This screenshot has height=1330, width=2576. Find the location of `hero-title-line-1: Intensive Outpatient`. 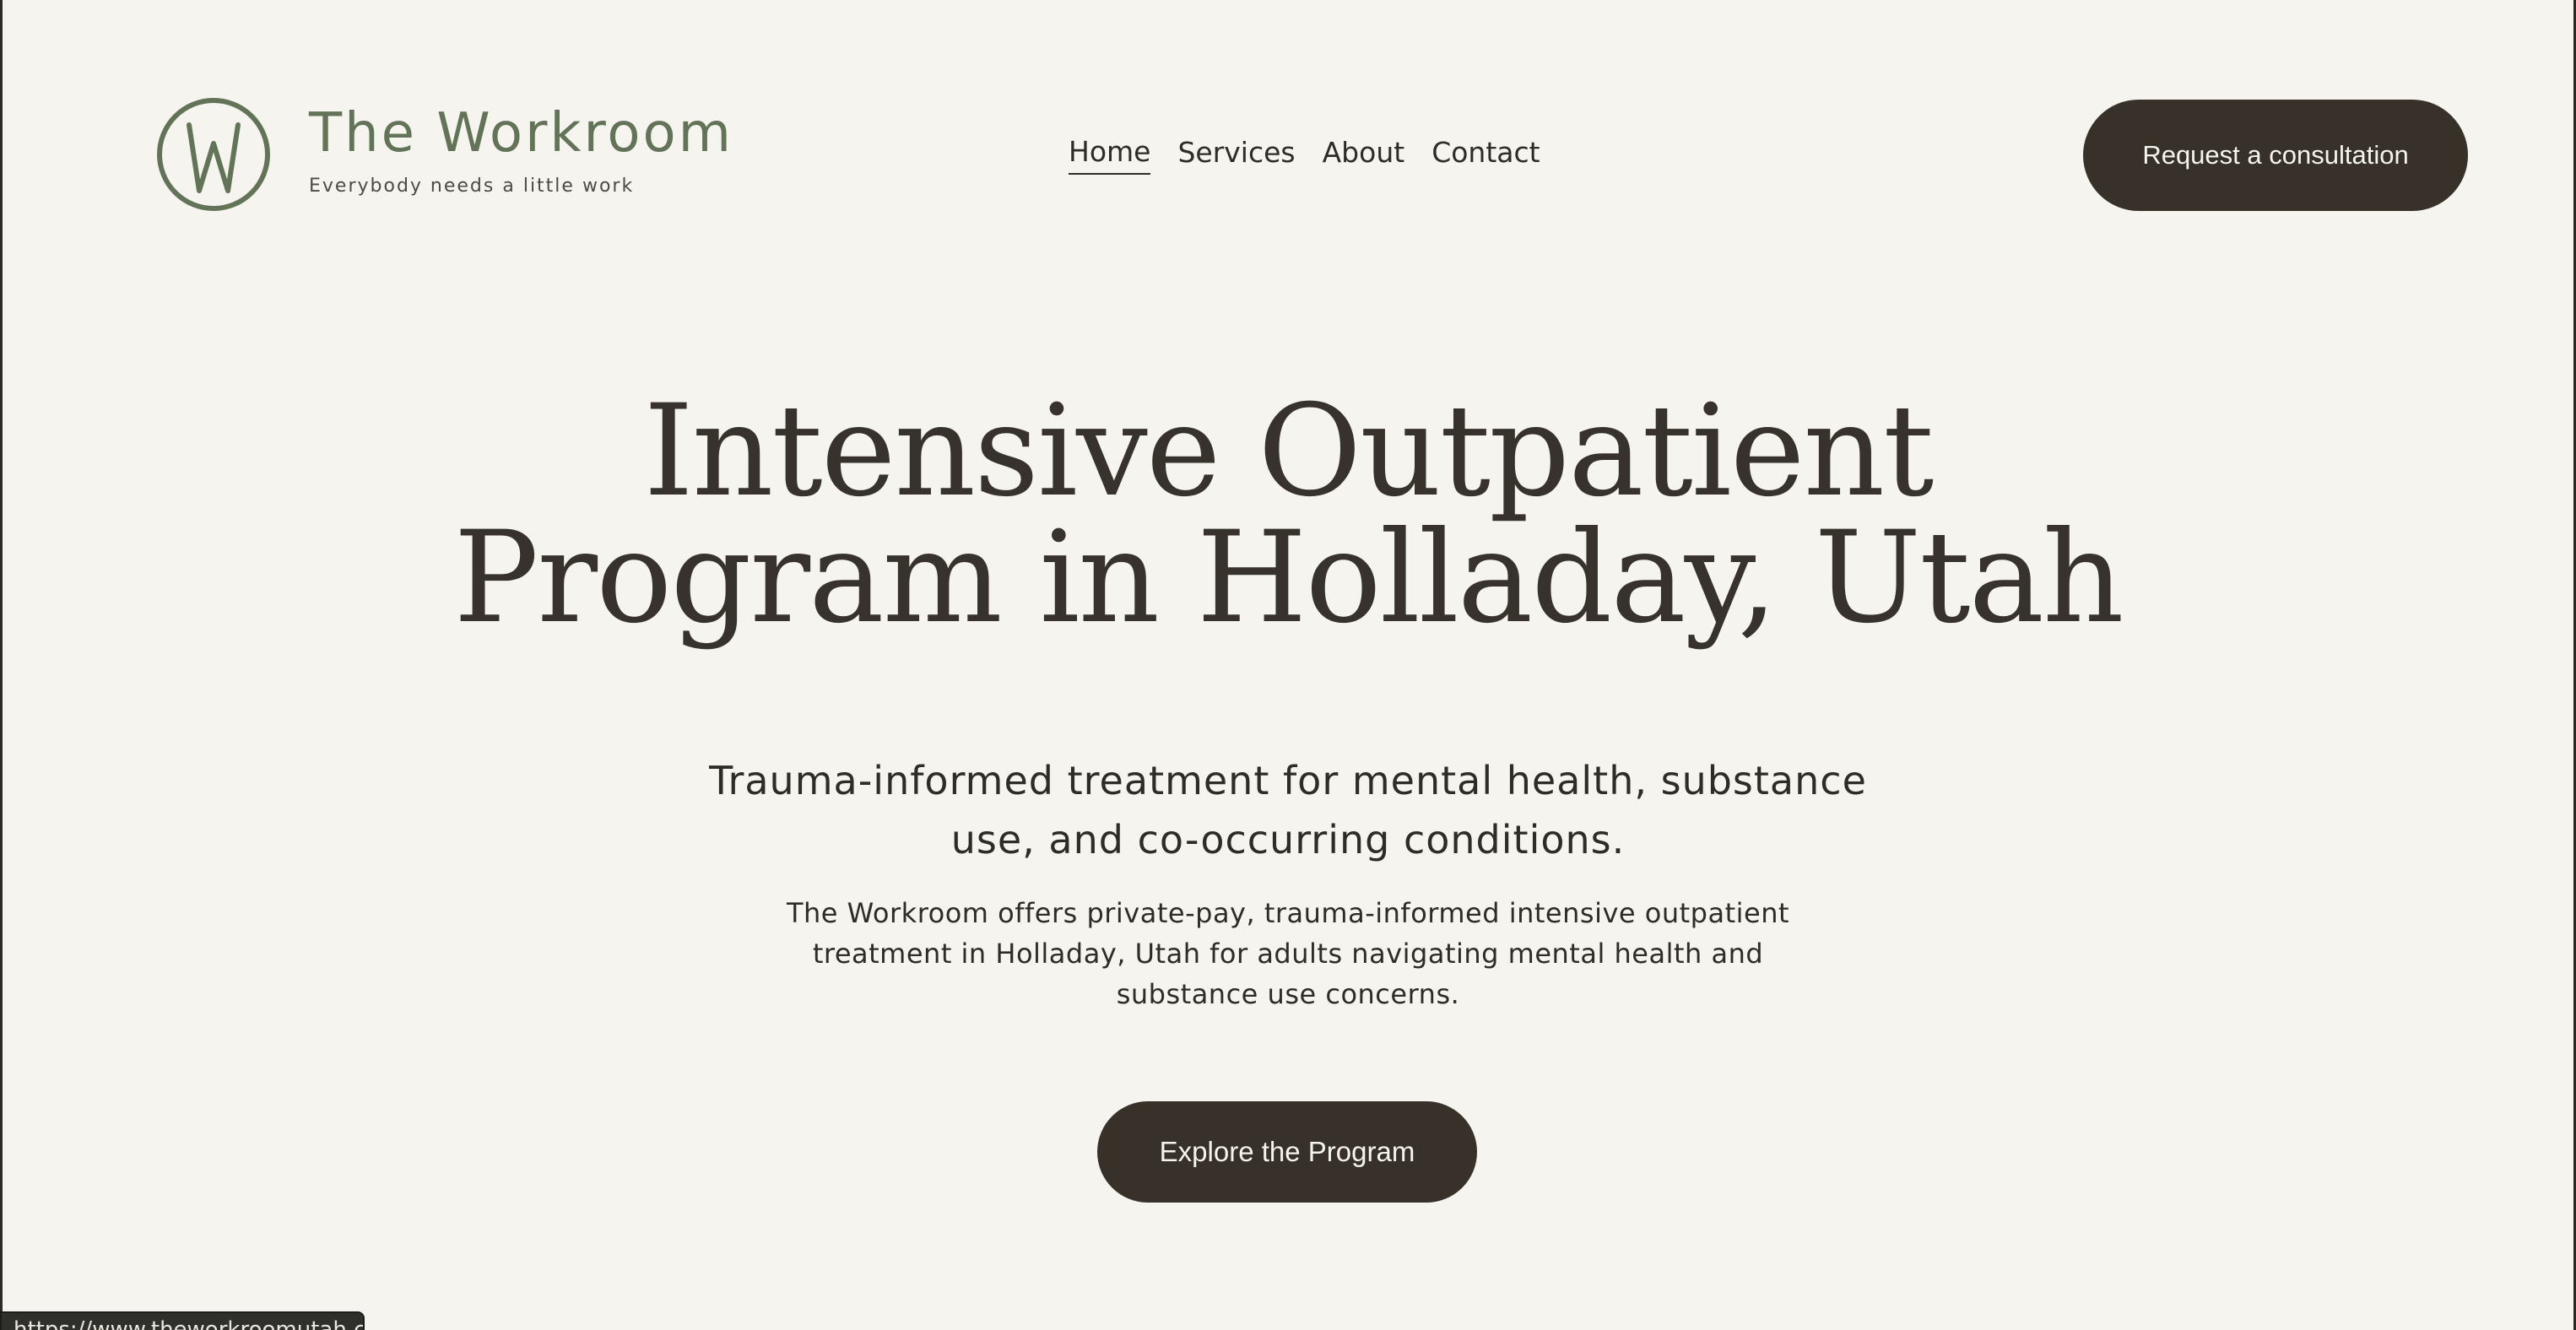

hero-title-line-1: Intensive Outpatient is located at coordinates (1289, 452).